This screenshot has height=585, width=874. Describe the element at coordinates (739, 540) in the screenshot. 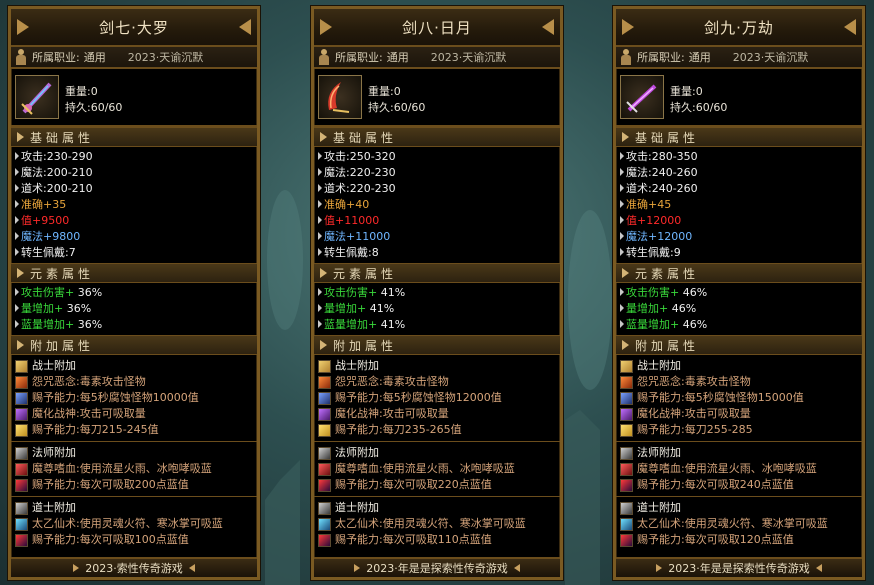

I see `group-line: 赐予能力:每次可吸取120点蓝值` at that location.